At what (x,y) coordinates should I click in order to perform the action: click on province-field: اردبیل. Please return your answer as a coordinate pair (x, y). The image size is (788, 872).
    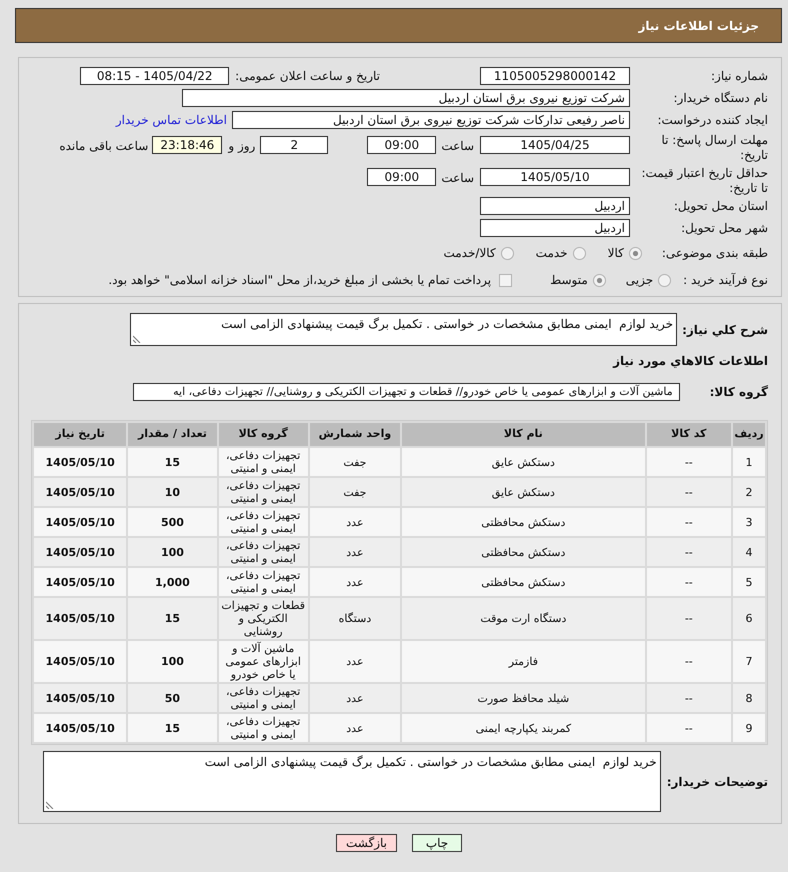
    Looking at the image, I should click on (555, 206).